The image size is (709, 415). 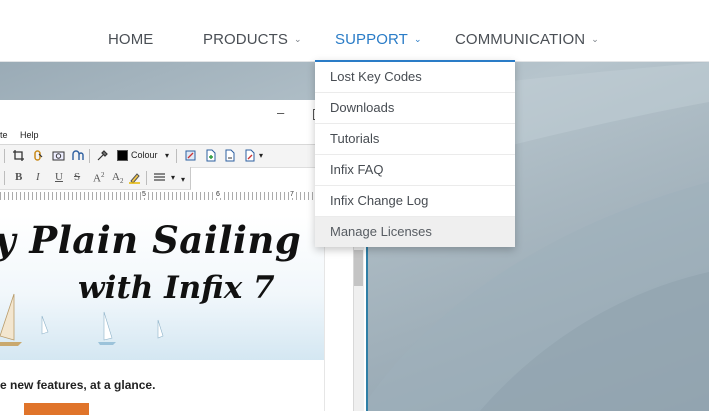 I want to click on ruler-mark-6: 6, so click(x=218, y=194).